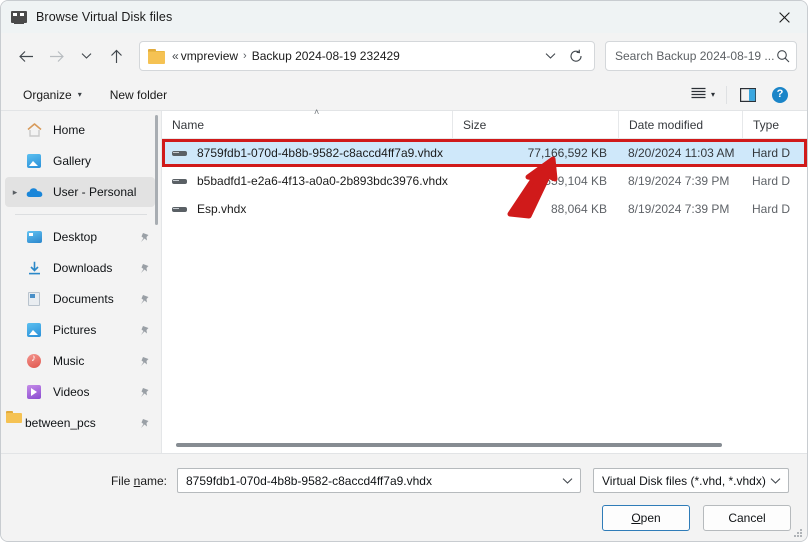  What do you see at coordinates (26, 56) in the screenshot?
I see `back-arrow-icon` at bounding box center [26, 56].